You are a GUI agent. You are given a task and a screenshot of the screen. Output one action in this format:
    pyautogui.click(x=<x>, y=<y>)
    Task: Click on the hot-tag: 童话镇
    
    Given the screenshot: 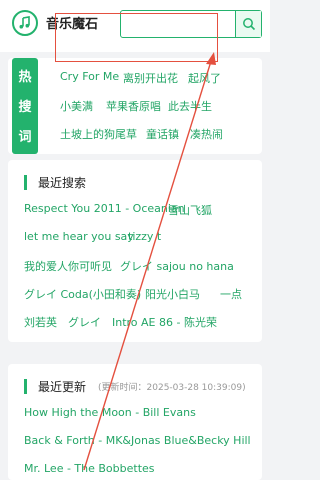 What is the action you would take?
    pyautogui.click(x=162, y=134)
    